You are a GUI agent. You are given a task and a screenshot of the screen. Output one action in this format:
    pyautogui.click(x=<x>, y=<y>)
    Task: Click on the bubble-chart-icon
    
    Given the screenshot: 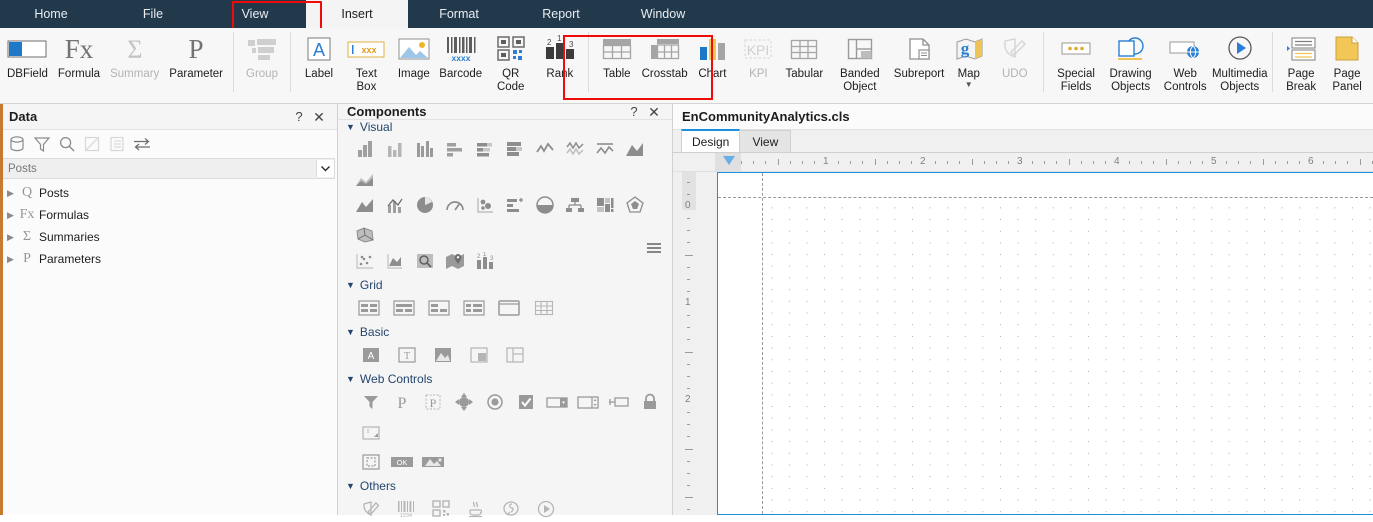 What is the action you would take?
    pyautogui.click(x=485, y=205)
    